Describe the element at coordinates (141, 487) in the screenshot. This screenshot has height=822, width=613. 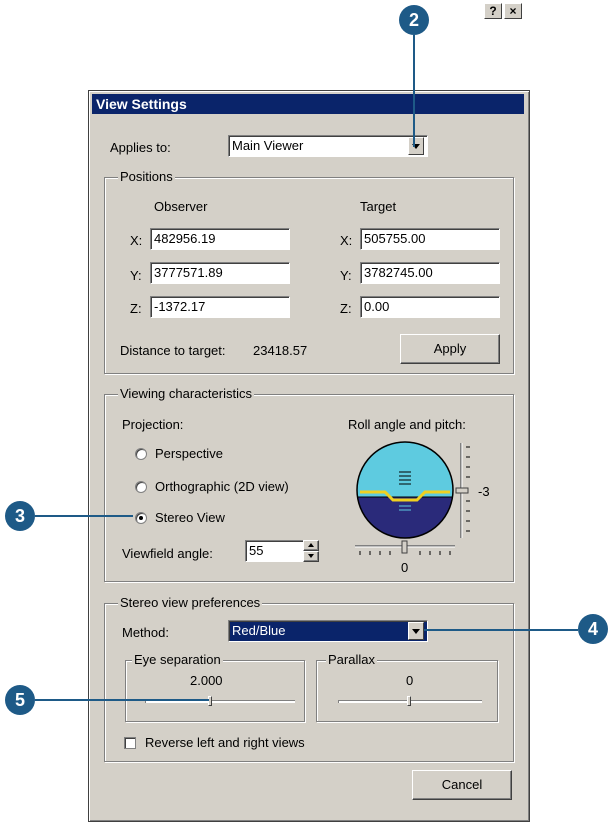
I see `radio-orthographic` at that location.